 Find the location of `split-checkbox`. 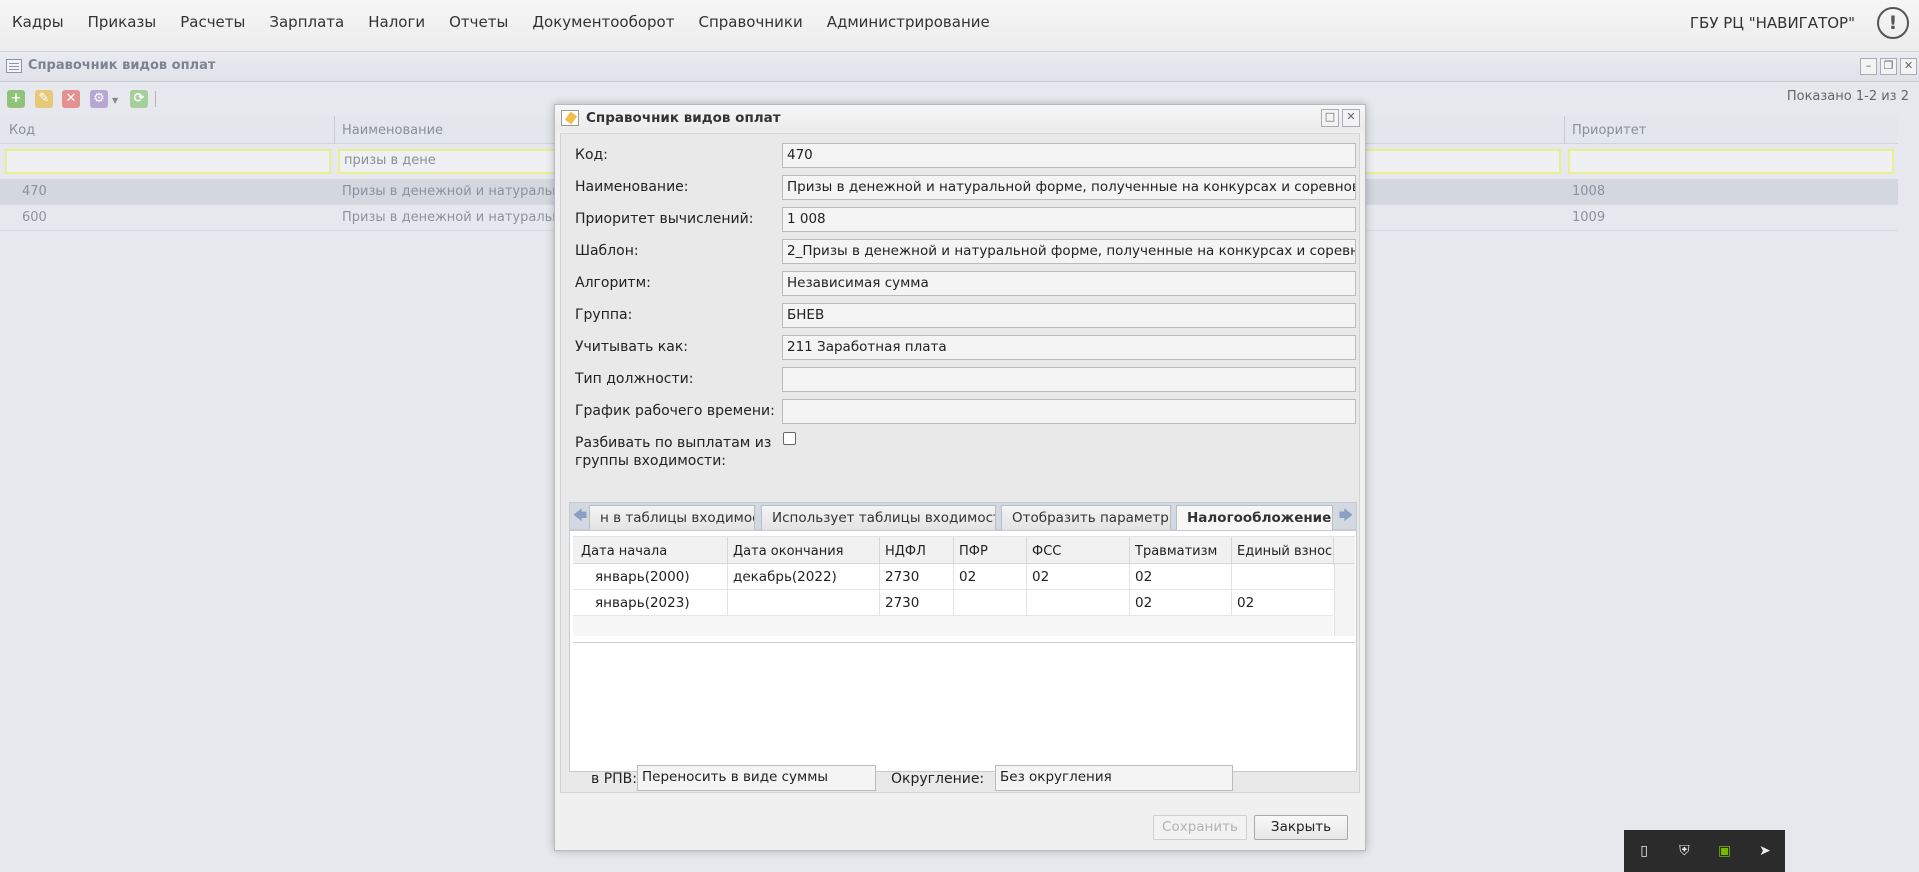

split-checkbox is located at coordinates (789, 438).